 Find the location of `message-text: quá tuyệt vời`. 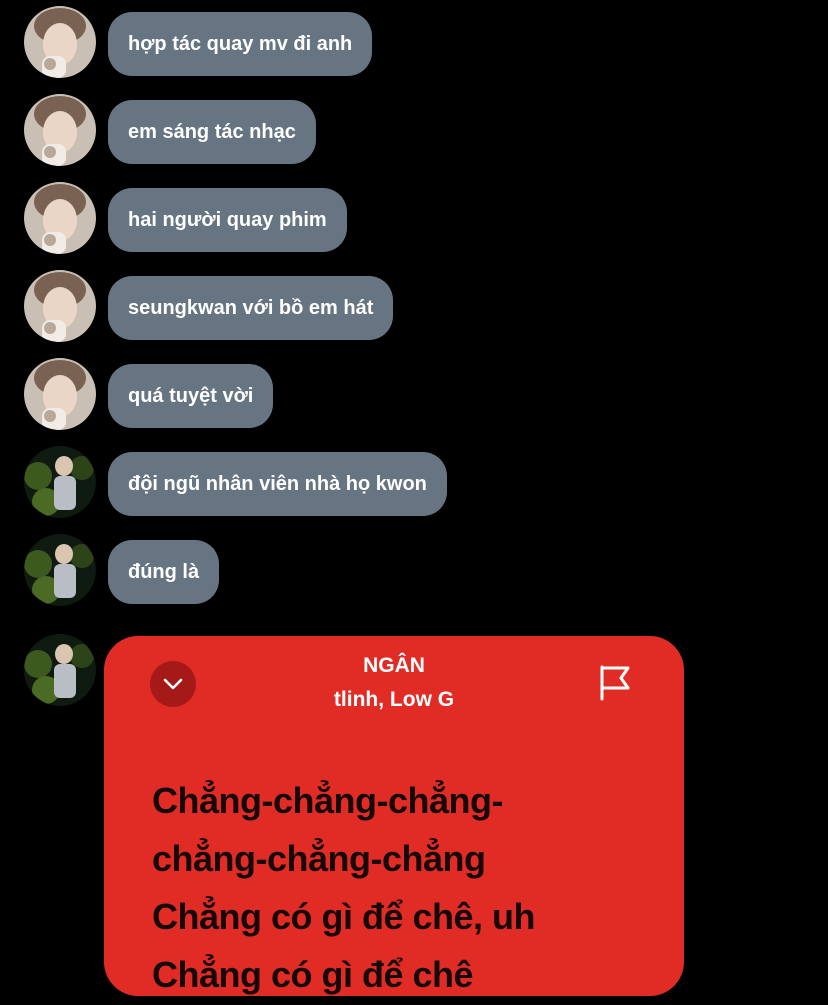

message-text: quá tuyệt vời is located at coordinates (191, 395).